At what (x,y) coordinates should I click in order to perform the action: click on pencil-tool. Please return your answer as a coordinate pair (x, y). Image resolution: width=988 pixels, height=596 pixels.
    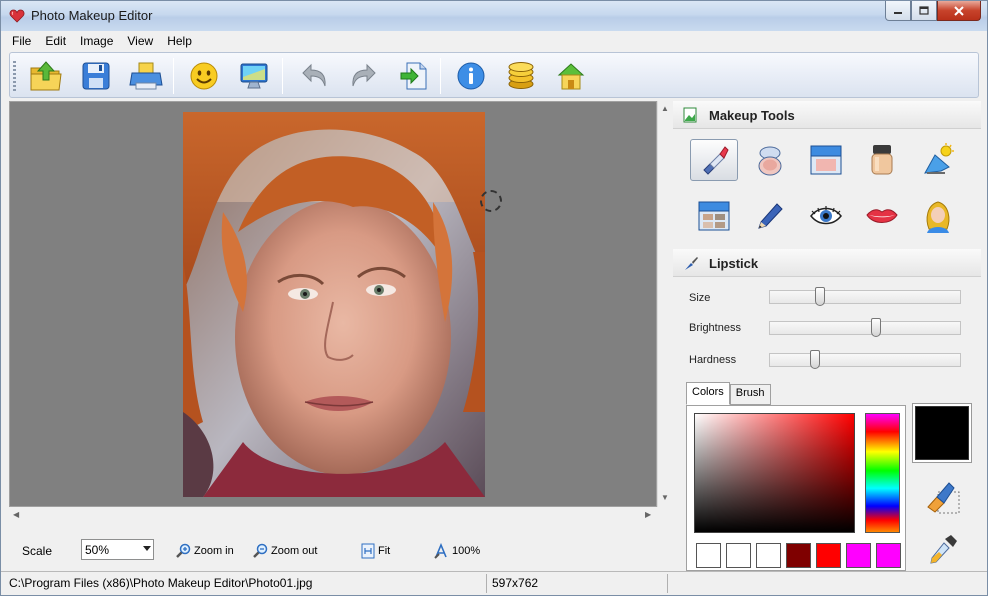
    Looking at the image, I should click on (770, 216).